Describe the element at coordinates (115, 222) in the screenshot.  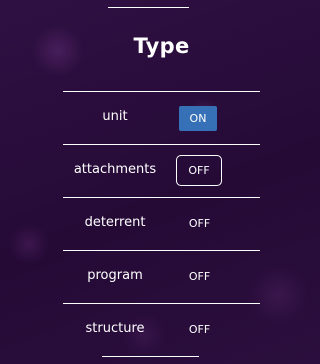
I see `option-label-deterrent: deterrent` at that location.